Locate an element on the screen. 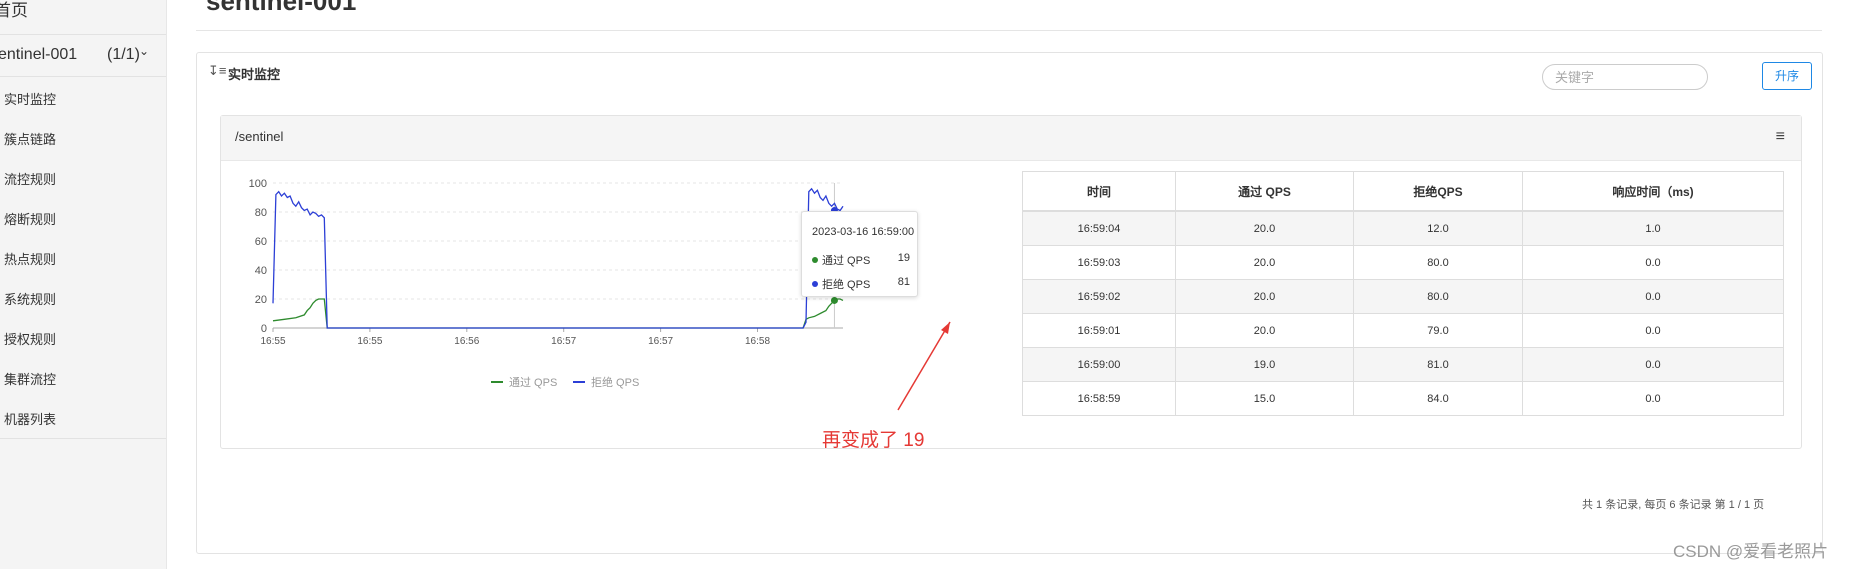 The height and width of the screenshot is (569, 1860). series-line-pass-qps is located at coordinates (558, 313).